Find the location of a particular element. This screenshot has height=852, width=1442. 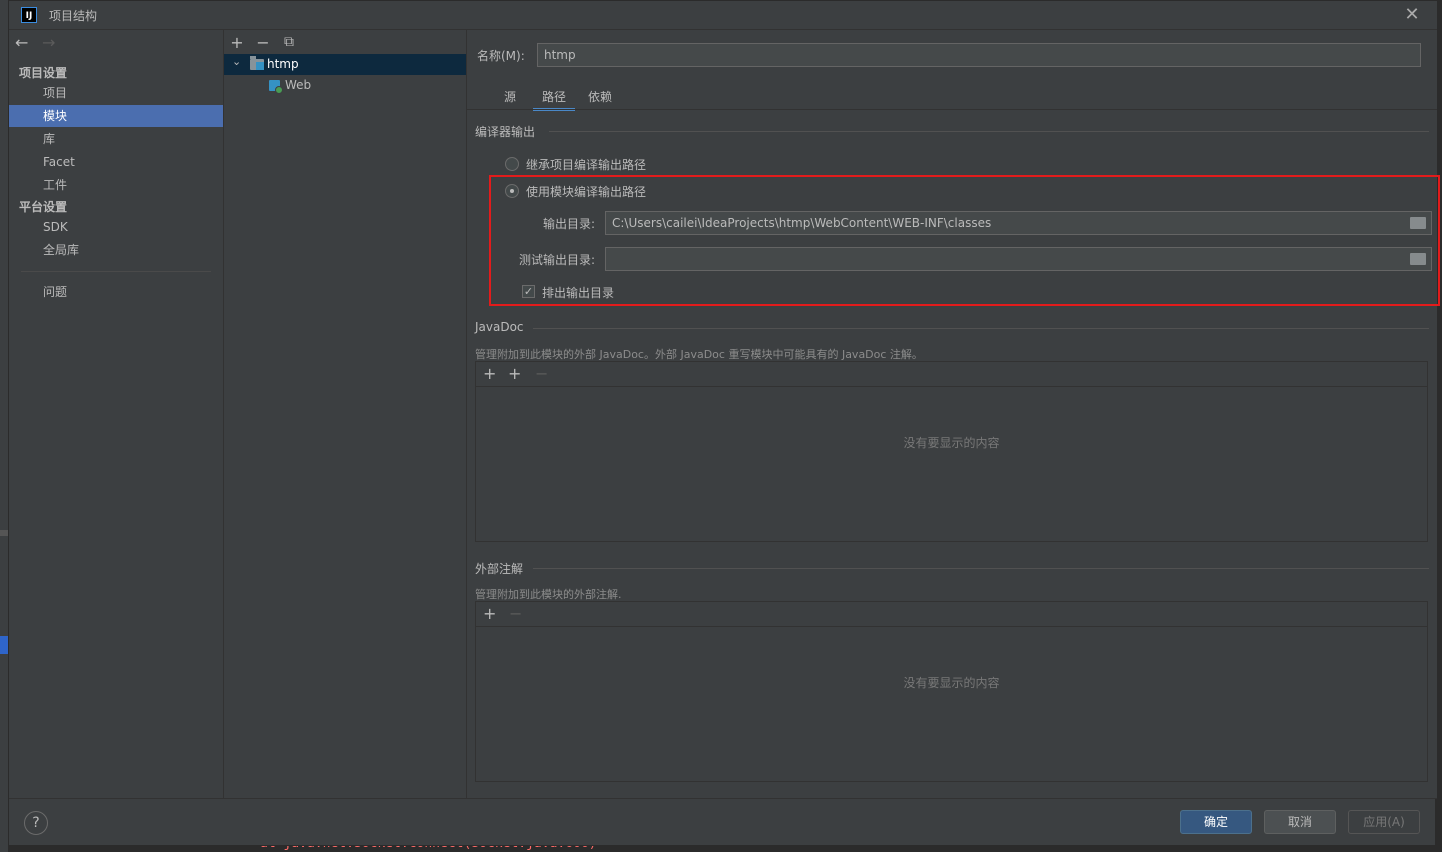

javadoc-list: + + − 没有要显示的内容 is located at coordinates (951, 451).